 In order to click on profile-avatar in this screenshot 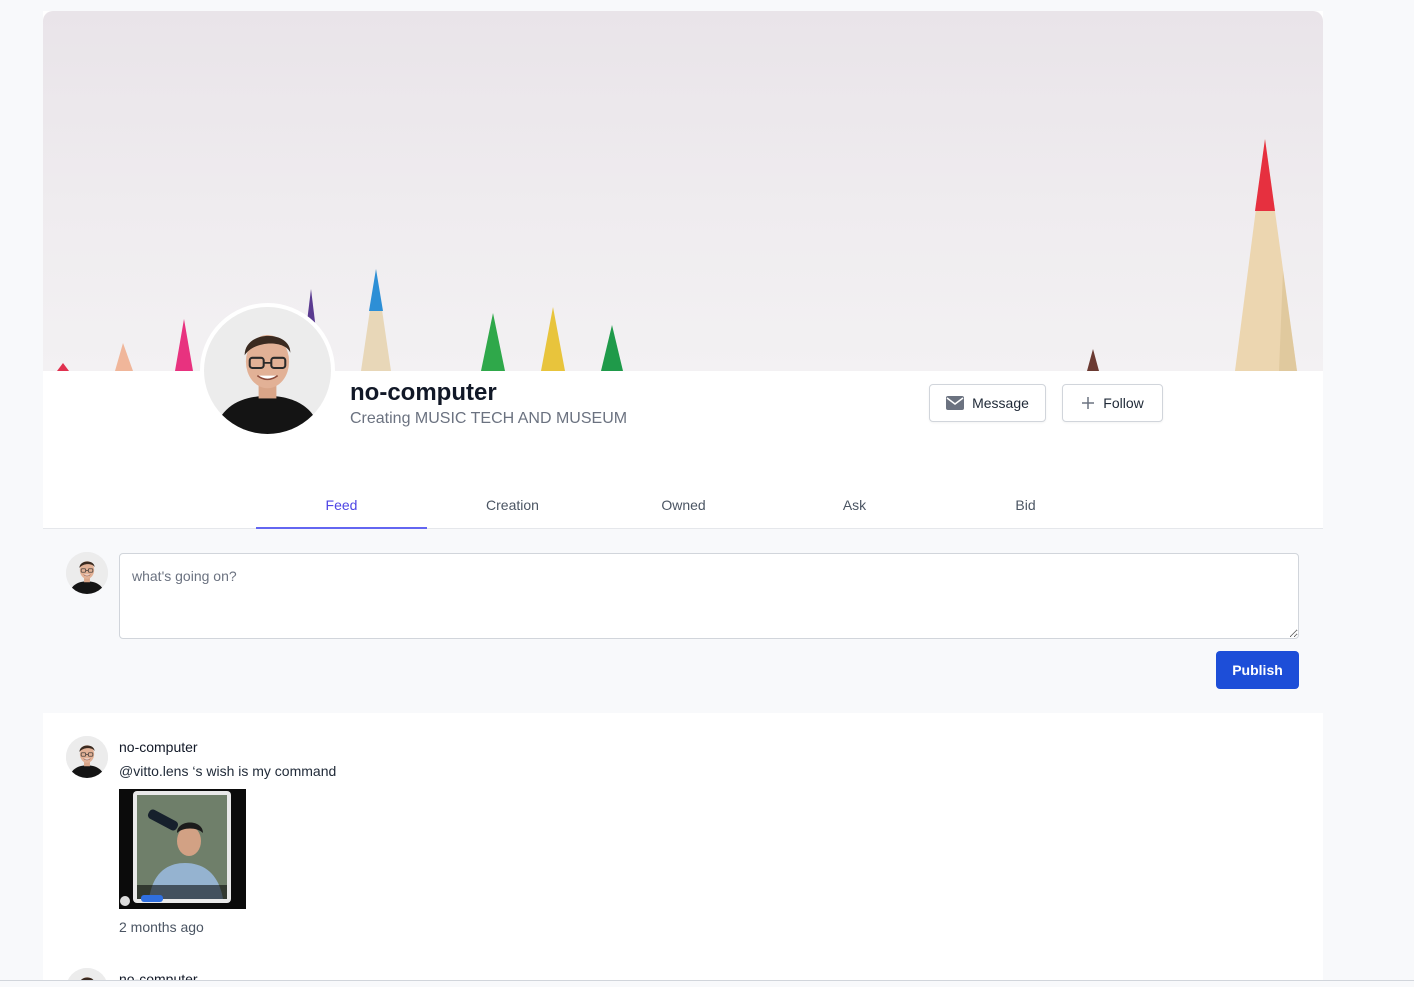, I will do `click(267, 370)`.